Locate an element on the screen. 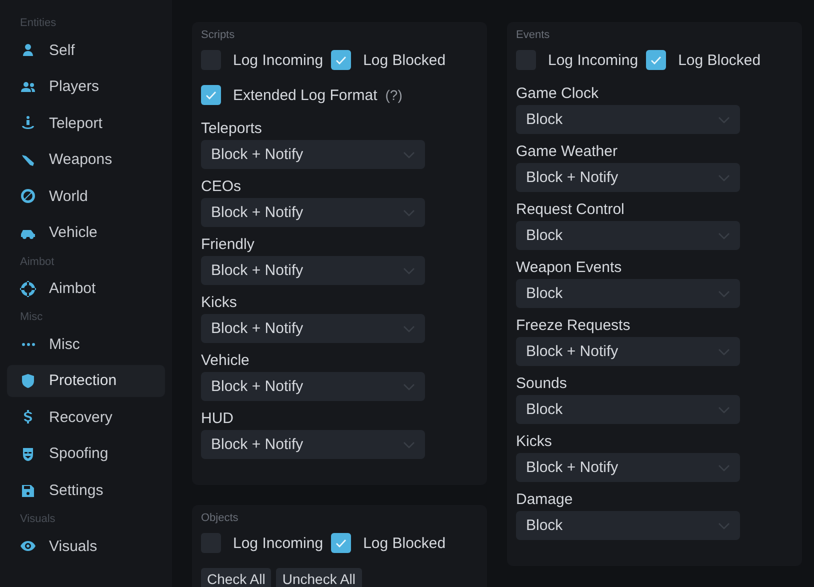  shield-icon is located at coordinates (28, 380).